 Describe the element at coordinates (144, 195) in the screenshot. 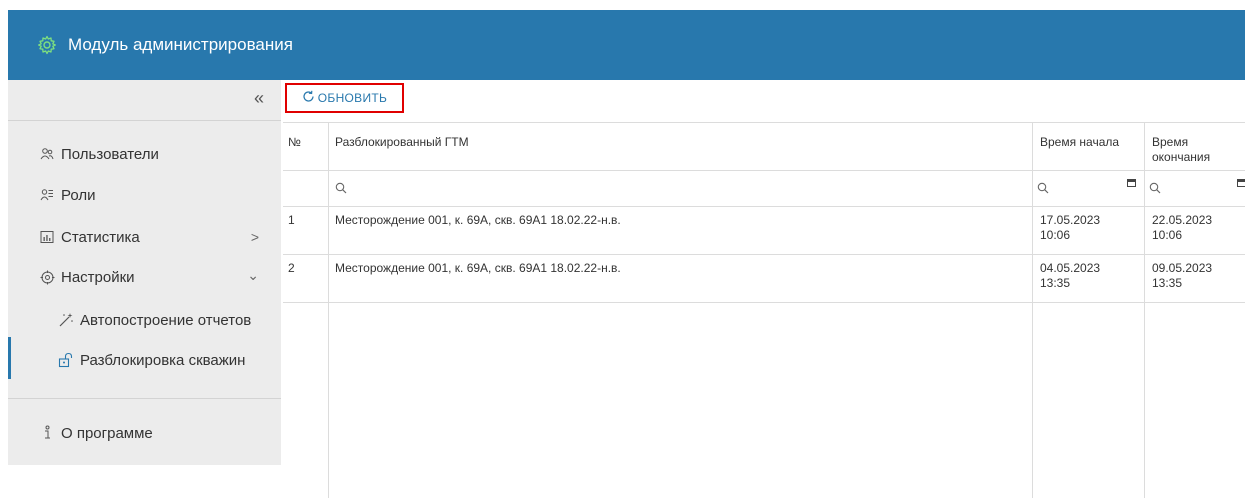

I see `sidebar-item-roles: Роли` at that location.